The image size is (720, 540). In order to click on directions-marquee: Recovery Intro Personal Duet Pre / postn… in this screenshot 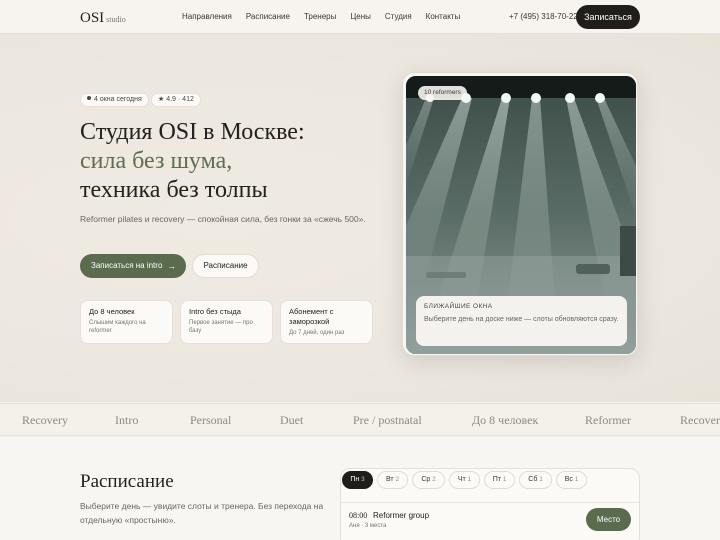, I will do `click(360, 419)`.